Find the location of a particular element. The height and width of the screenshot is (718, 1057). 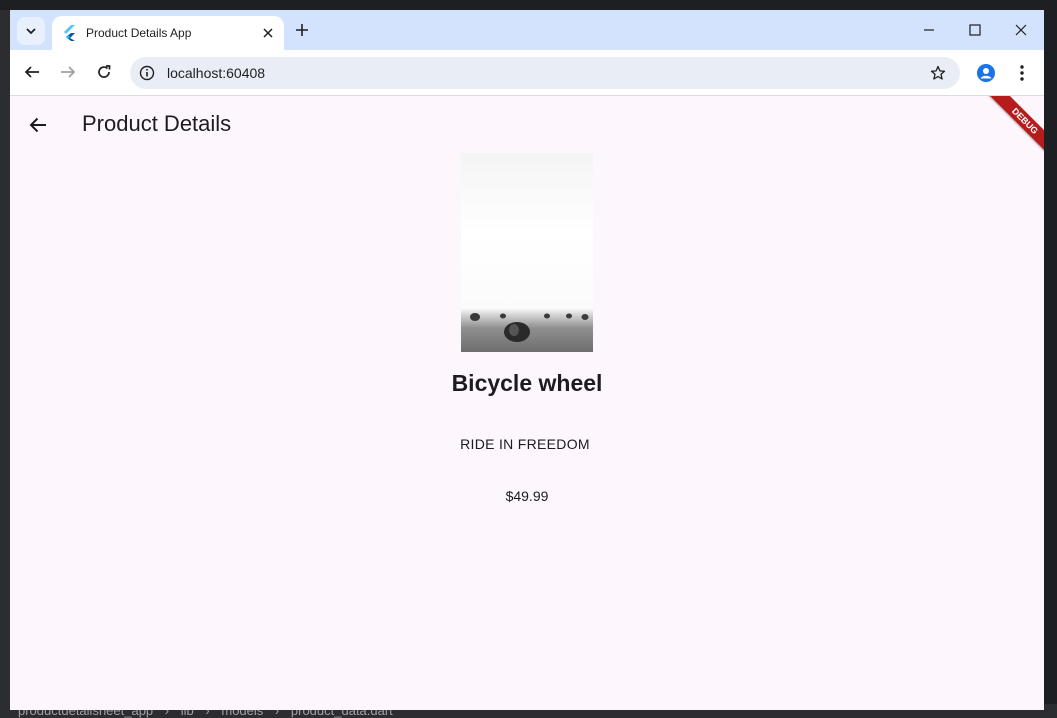

app-back-button is located at coordinates (38, 125).